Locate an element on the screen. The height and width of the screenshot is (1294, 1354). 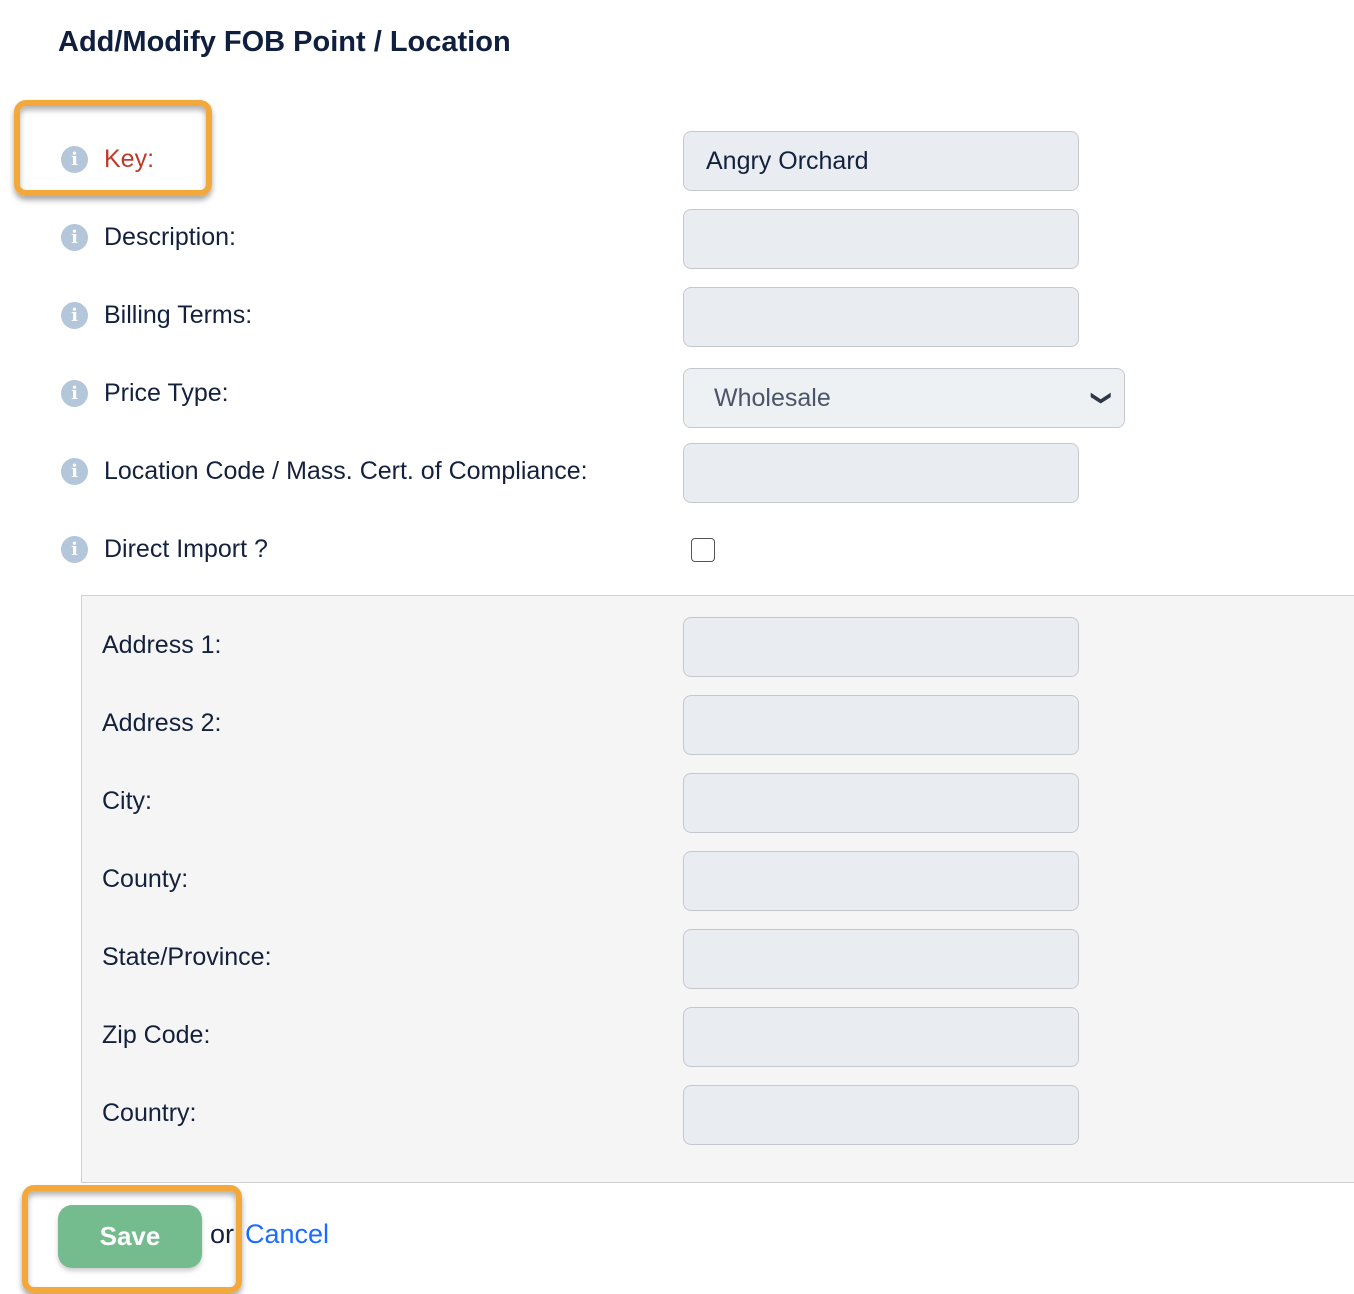
selected-value: Wholesale is located at coordinates (772, 398).